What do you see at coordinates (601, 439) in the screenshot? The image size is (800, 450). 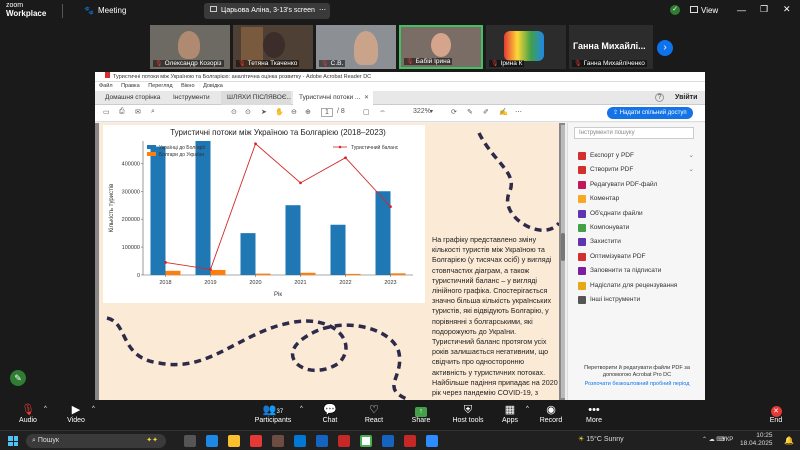 I see `weather-widget: ☀ 15°C Sunny` at bounding box center [601, 439].